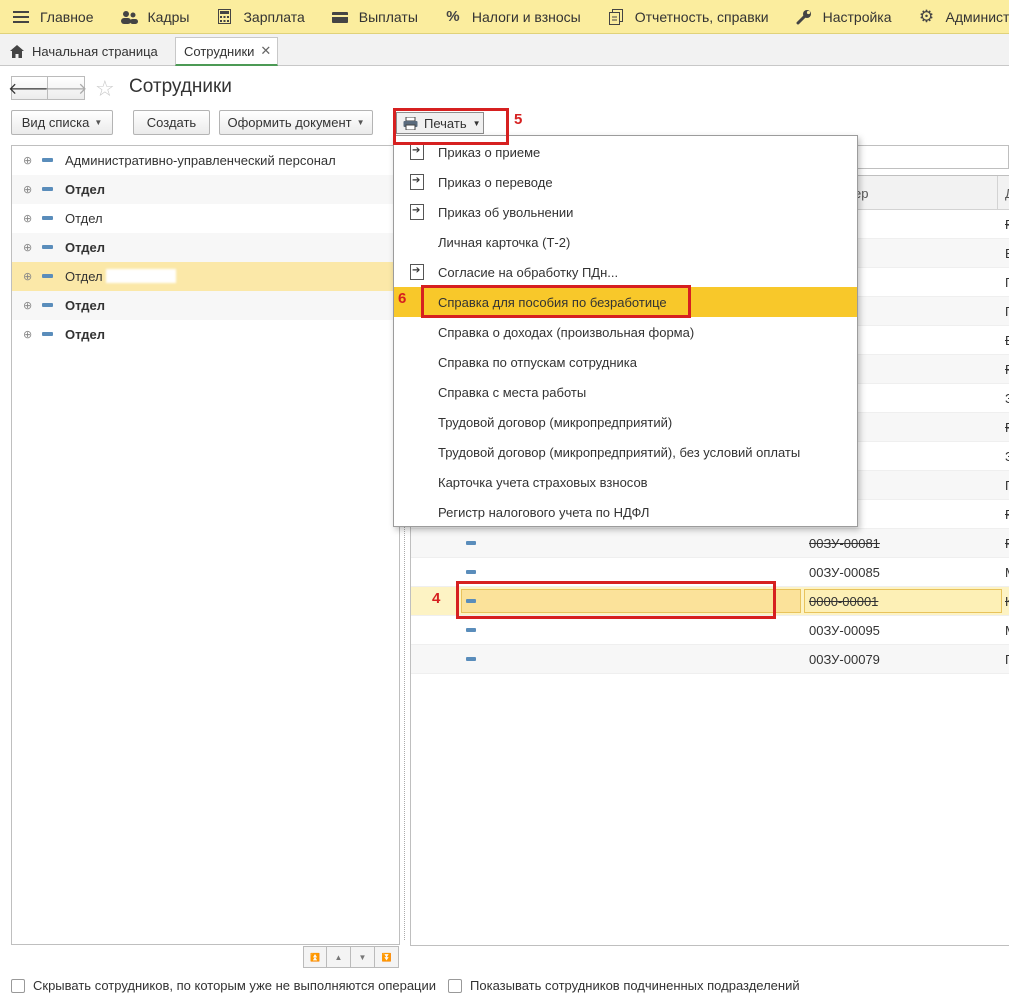 This screenshot has width=1009, height=1007. Describe the element at coordinates (274, 16) in the screenshot. I see `menu-label: Зарплата` at that location.